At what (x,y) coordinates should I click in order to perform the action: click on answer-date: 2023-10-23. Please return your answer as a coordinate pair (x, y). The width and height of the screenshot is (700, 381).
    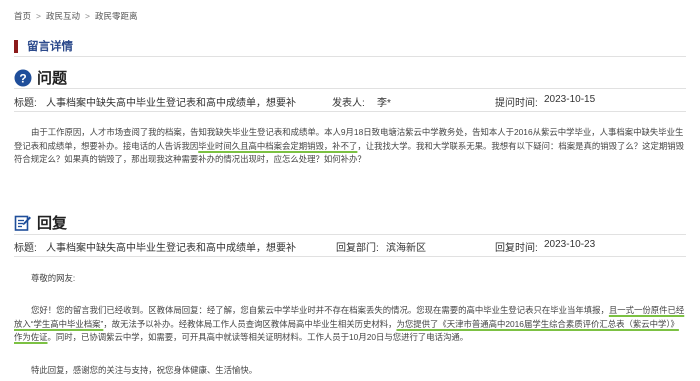
    Looking at the image, I should click on (570, 244).